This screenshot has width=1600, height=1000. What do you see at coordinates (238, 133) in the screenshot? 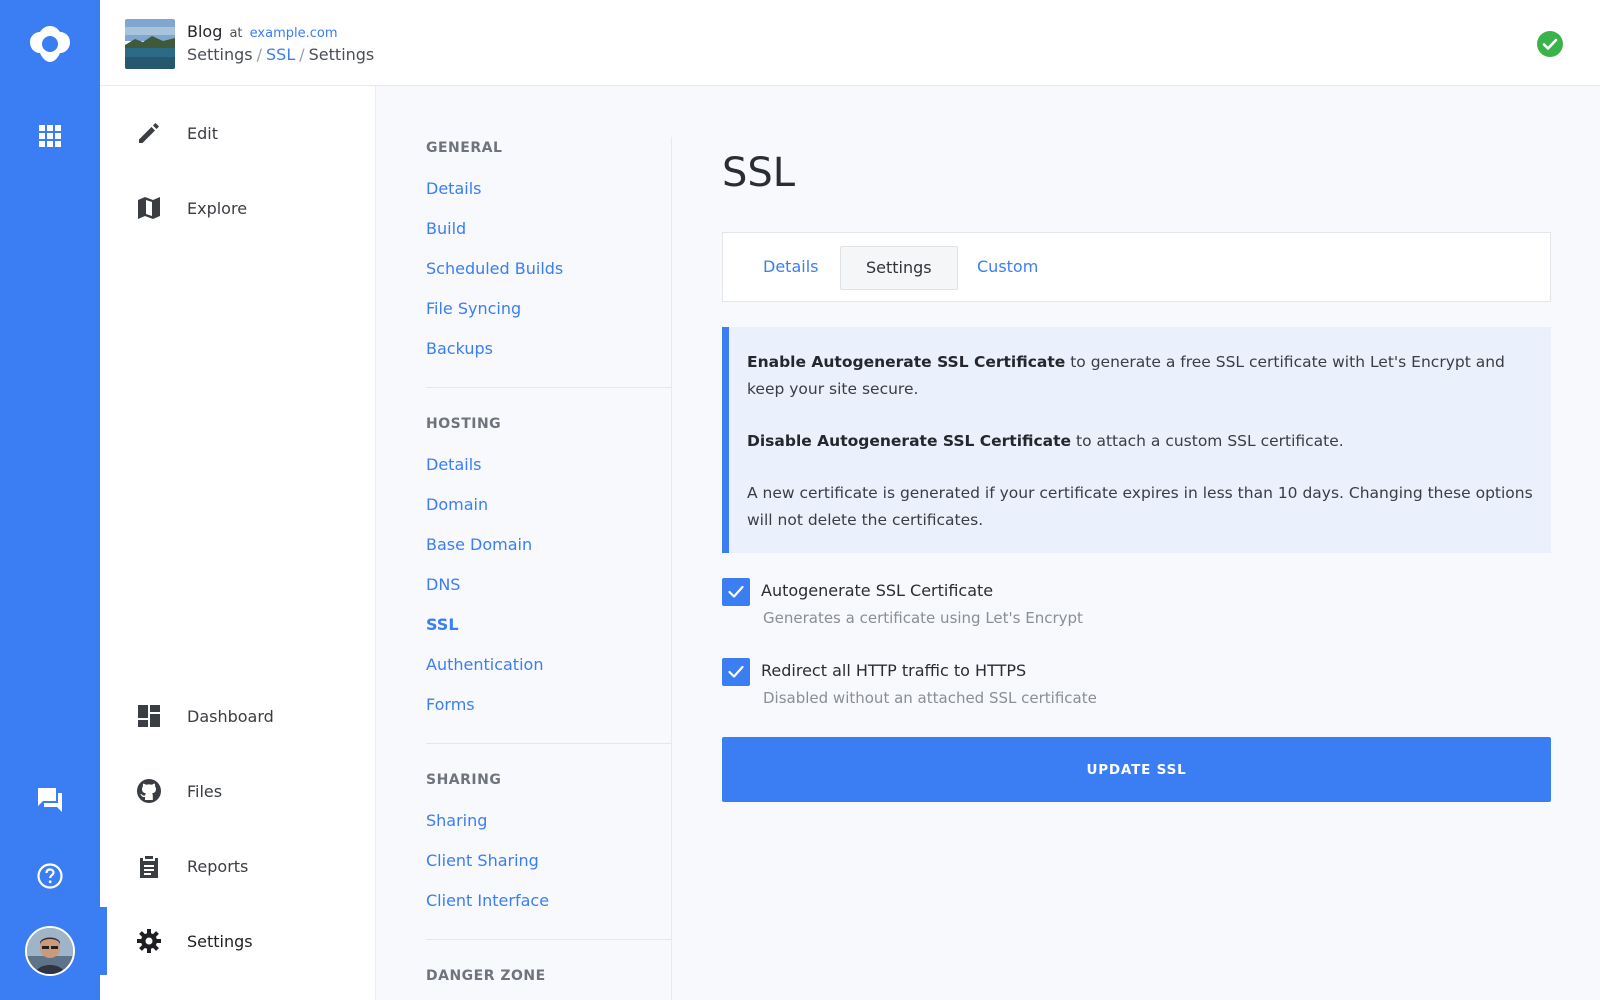
I see `nav-item-edit: Edit` at bounding box center [238, 133].